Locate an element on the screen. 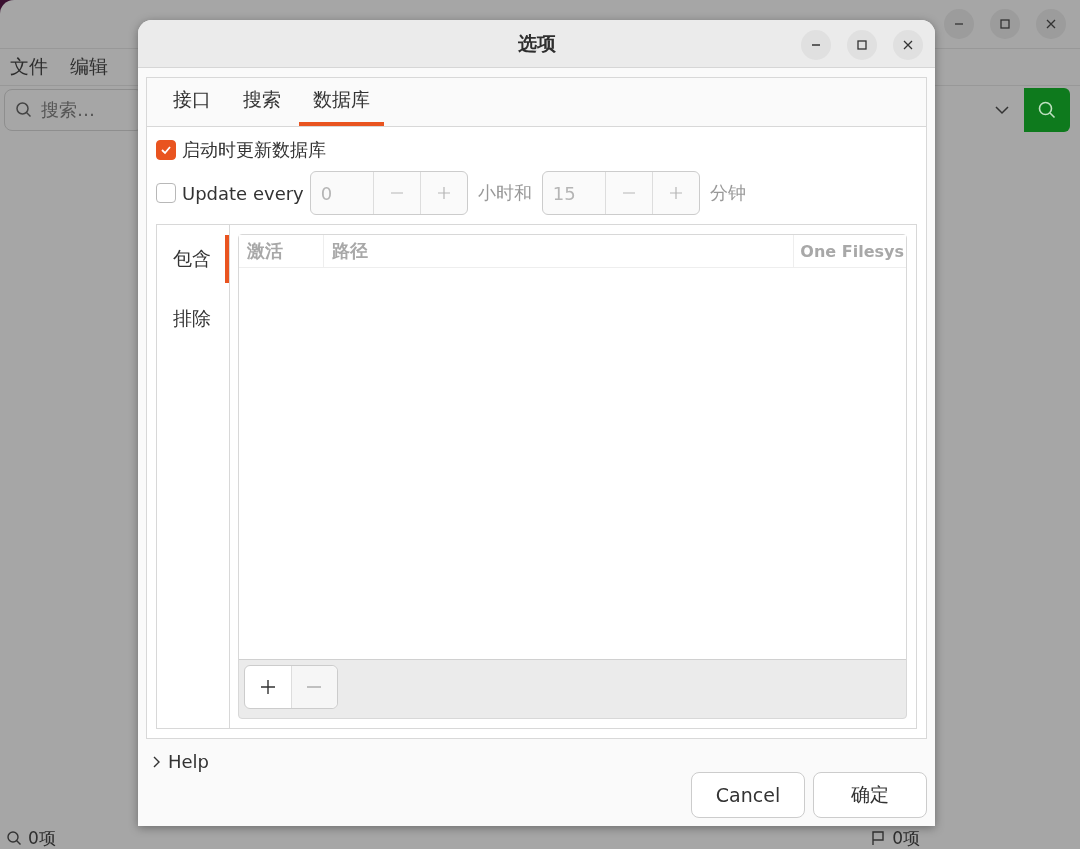 The image size is (1080, 849). search-button is located at coordinates (1047, 110).